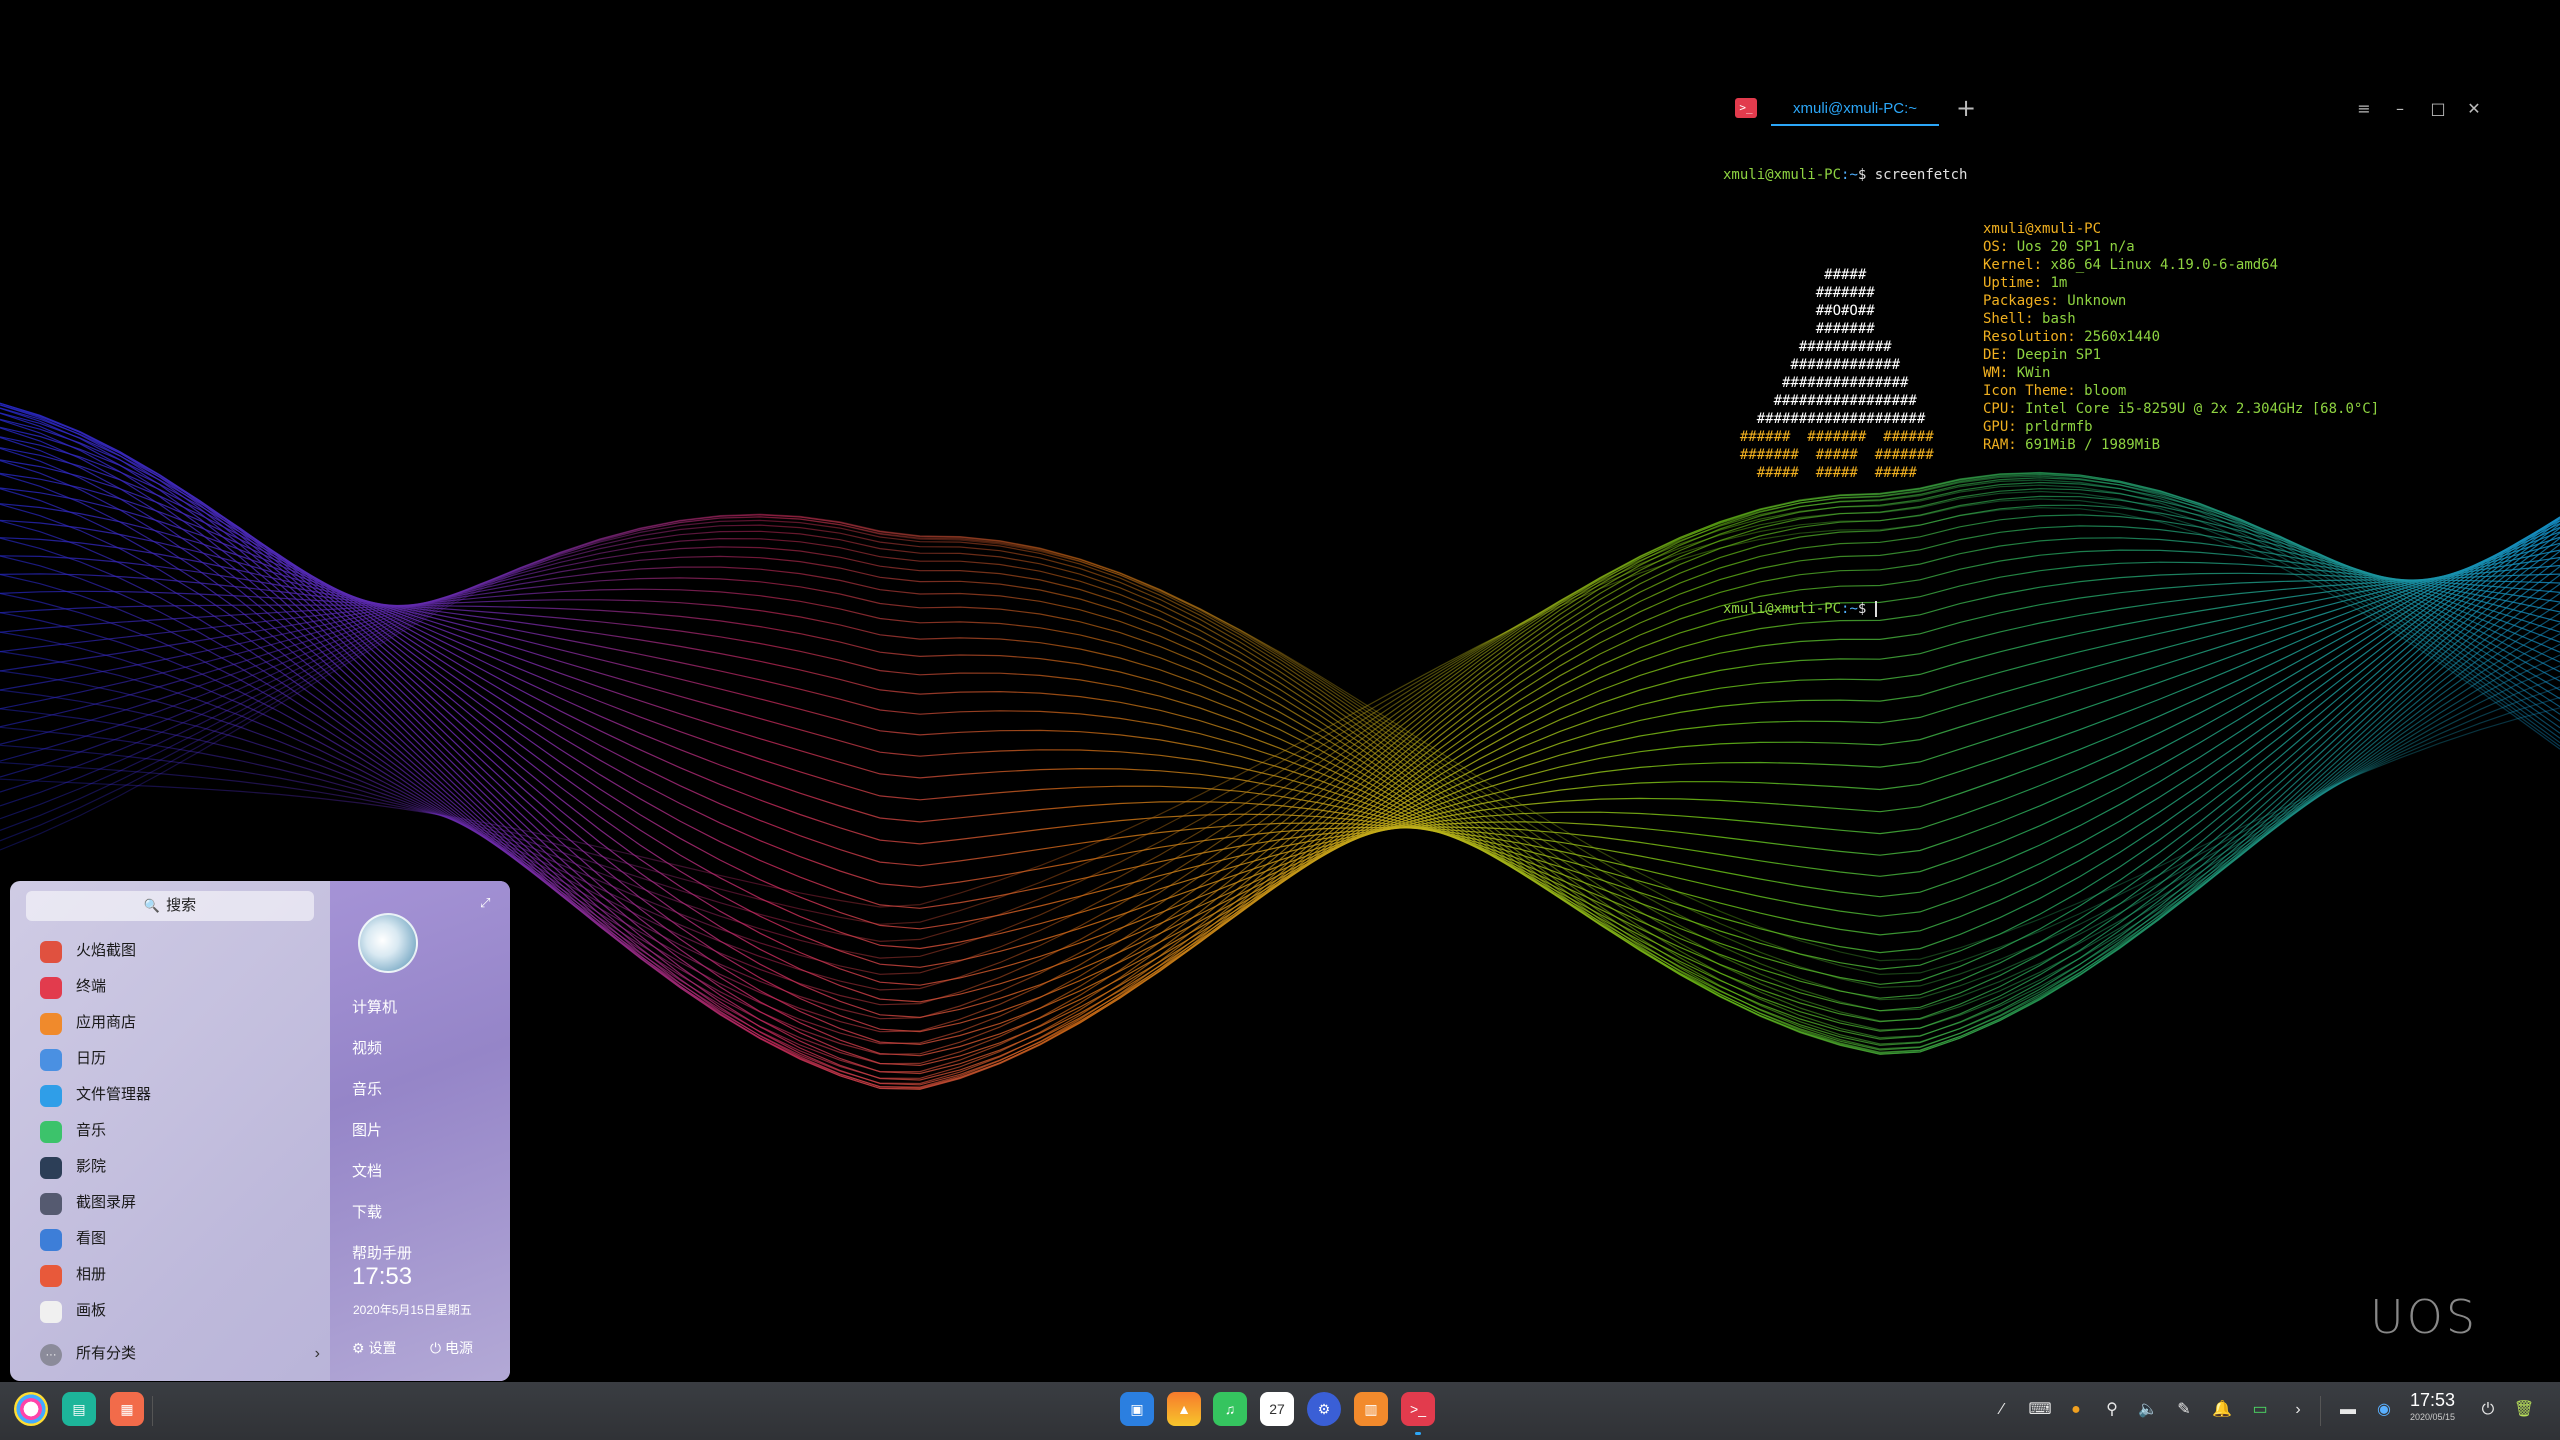  I want to click on info-line: Shell: bash, so click(2029, 319).